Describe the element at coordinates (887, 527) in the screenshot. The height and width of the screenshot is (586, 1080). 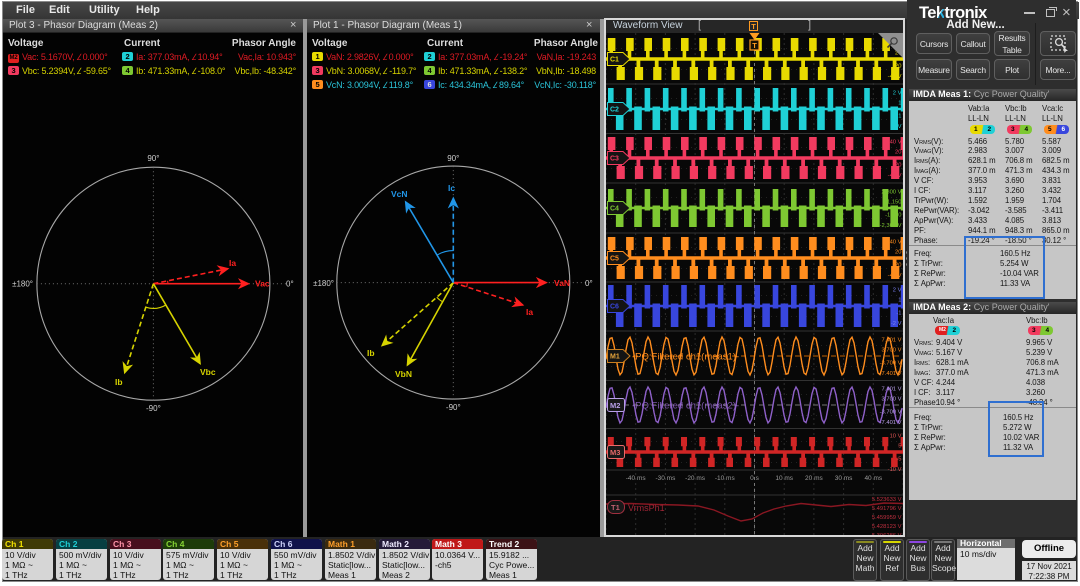
I see `svg-text: 5.428123 V` at that location.